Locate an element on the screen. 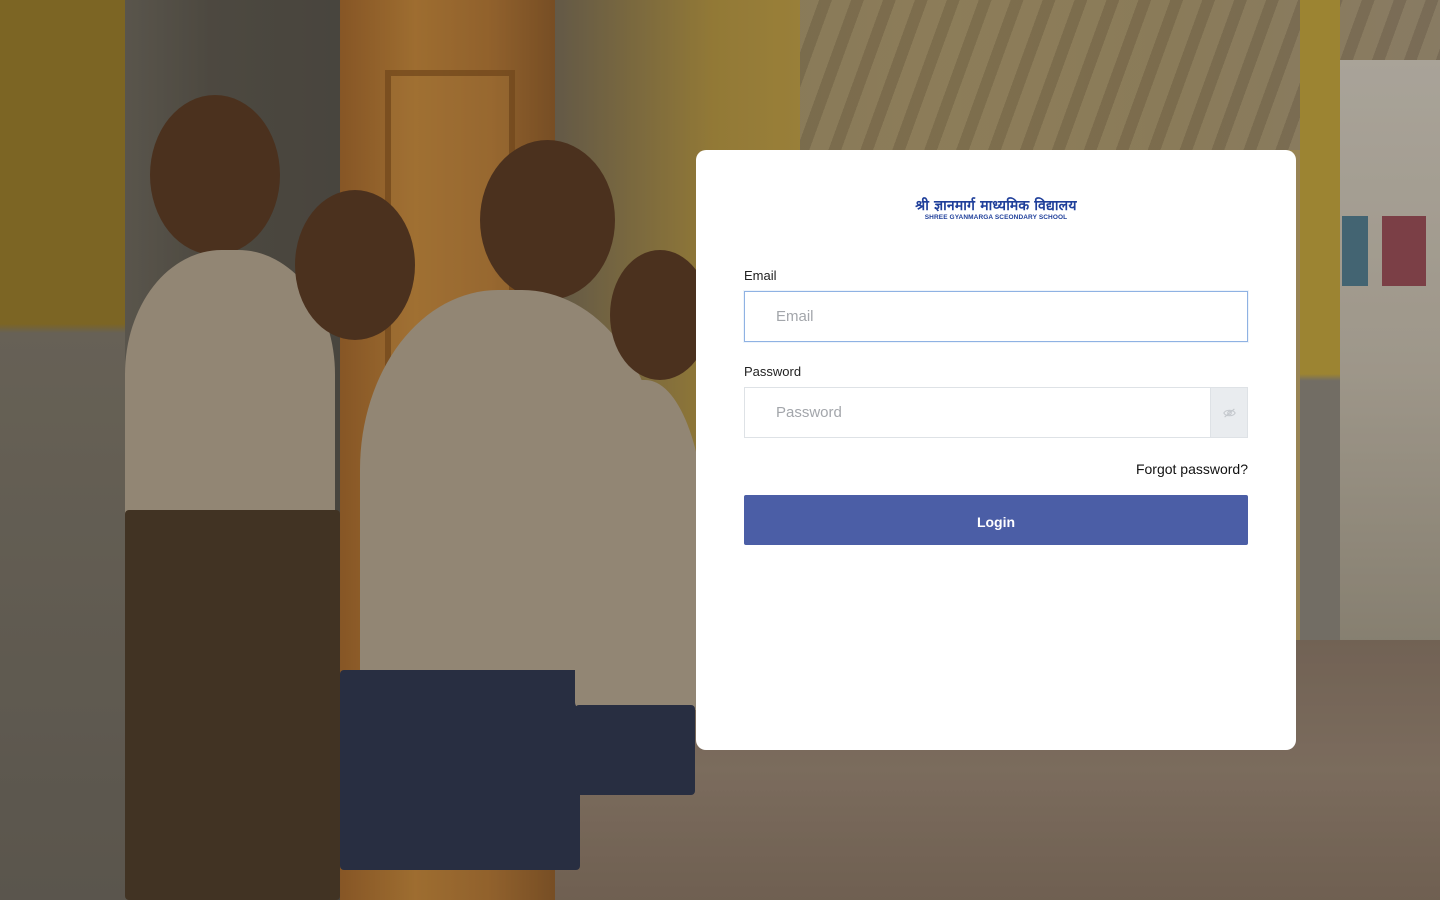 The width and height of the screenshot is (1440, 900). password-row is located at coordinates (996, 412).